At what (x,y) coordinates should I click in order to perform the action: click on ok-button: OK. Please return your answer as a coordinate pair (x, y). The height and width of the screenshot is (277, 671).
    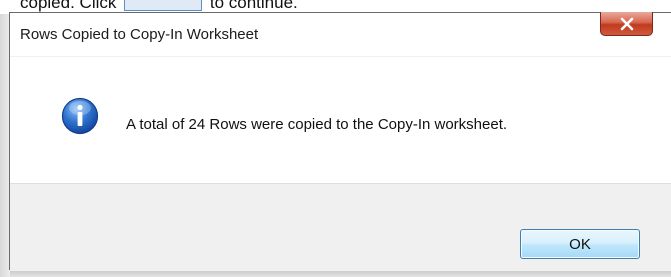
    Looking at the image, I should click on (580, 244).